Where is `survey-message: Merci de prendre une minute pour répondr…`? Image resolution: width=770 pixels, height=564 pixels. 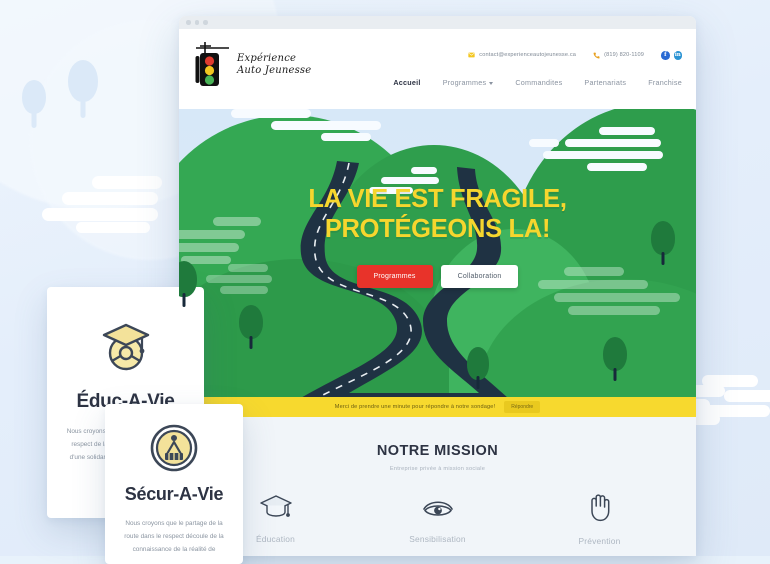 survey-message: Merci de prendre une minute pour répondr… is located at coordinates (415, 407).